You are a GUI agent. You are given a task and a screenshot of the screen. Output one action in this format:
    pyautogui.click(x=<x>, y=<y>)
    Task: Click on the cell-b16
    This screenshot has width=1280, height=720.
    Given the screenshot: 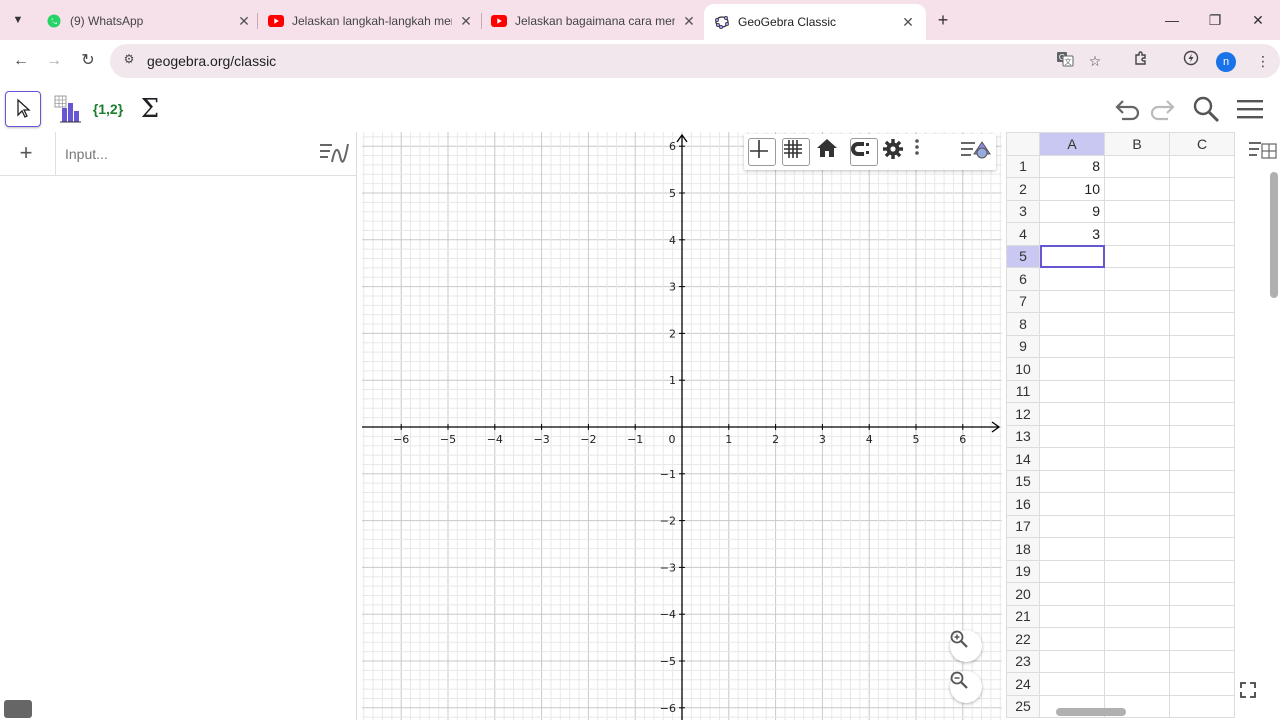 What is the action you would take?
    pyautogui.click(x=1137, y=504)
    